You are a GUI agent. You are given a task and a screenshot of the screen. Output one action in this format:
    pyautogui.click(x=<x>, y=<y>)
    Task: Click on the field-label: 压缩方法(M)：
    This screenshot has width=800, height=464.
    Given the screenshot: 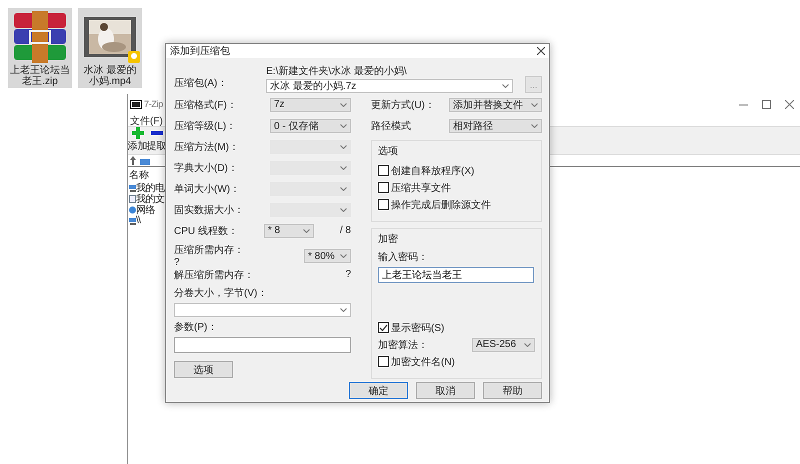 What is the action you would take?
    pyautogui.click(x=206, y=147)
    